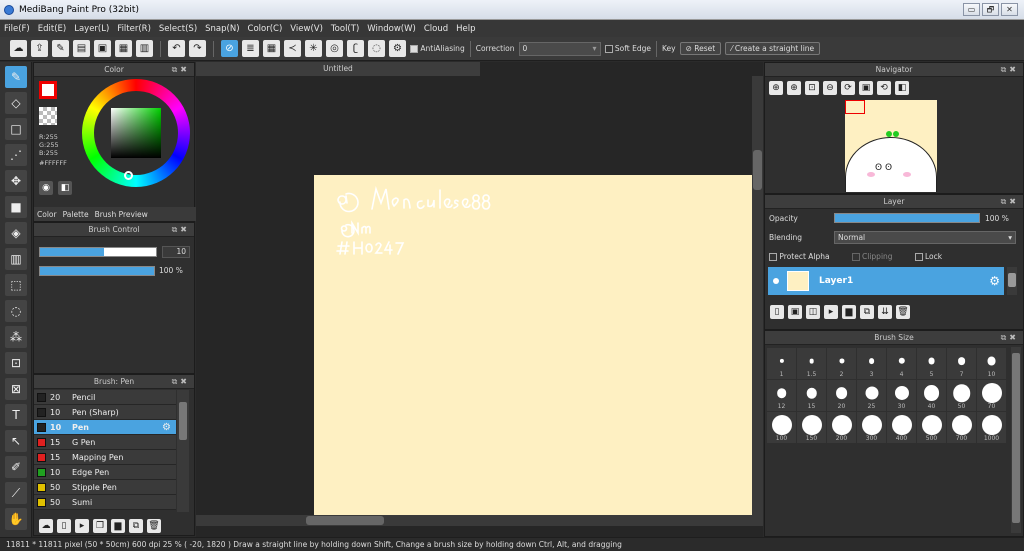  I want to click on panel-icon: ▥, so click(144, 48).